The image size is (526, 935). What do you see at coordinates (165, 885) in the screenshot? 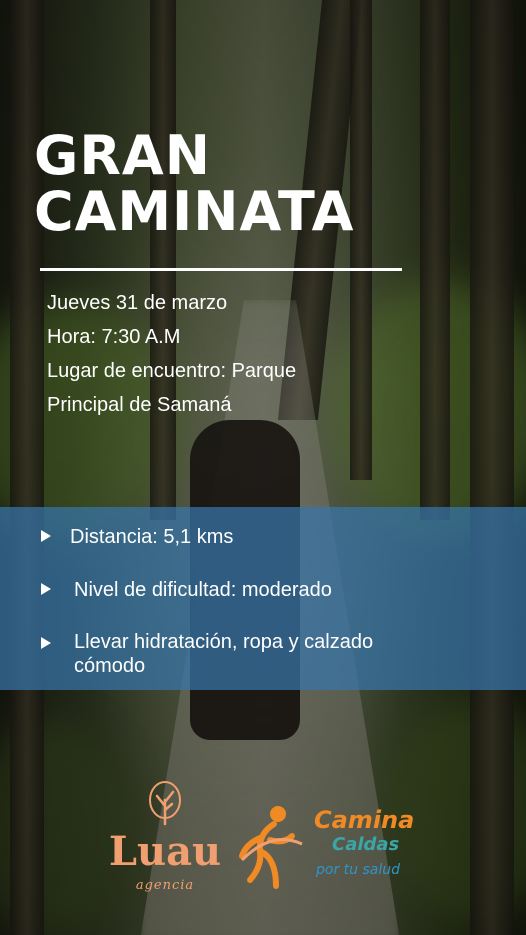
I see `luau-subtitle: agencia` at bounding box center [165, 885].